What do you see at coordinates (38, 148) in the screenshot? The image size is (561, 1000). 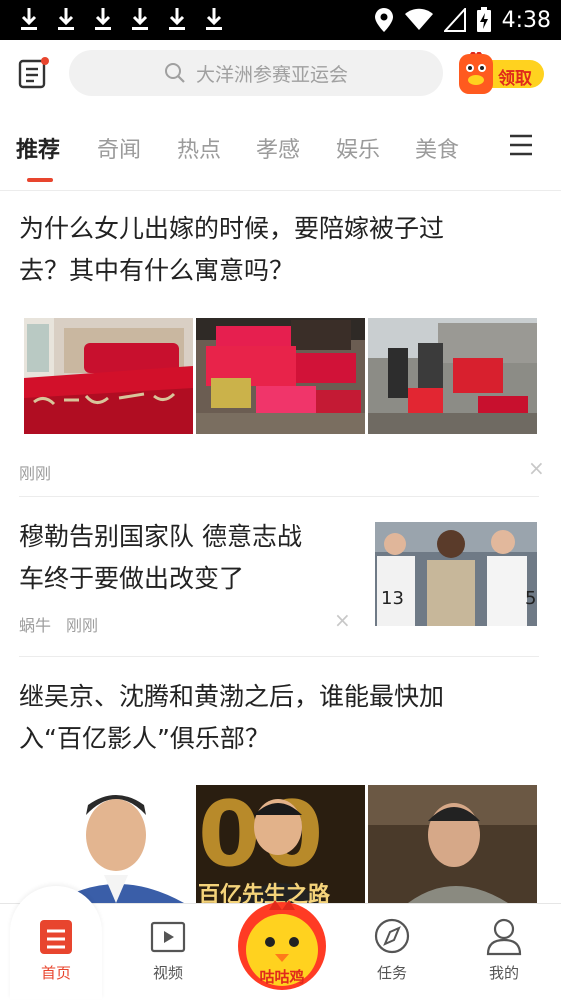 I see `tab-recommend: 推荐` at bounding box center [38, 148].